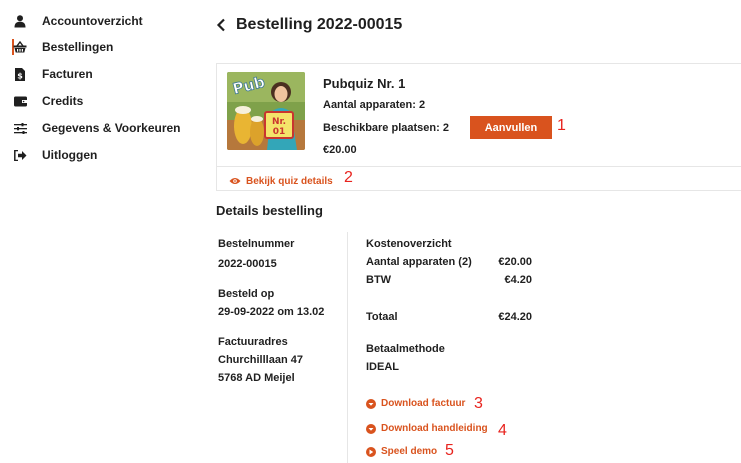  I want to click on wallet-icon, so click(20, 101).